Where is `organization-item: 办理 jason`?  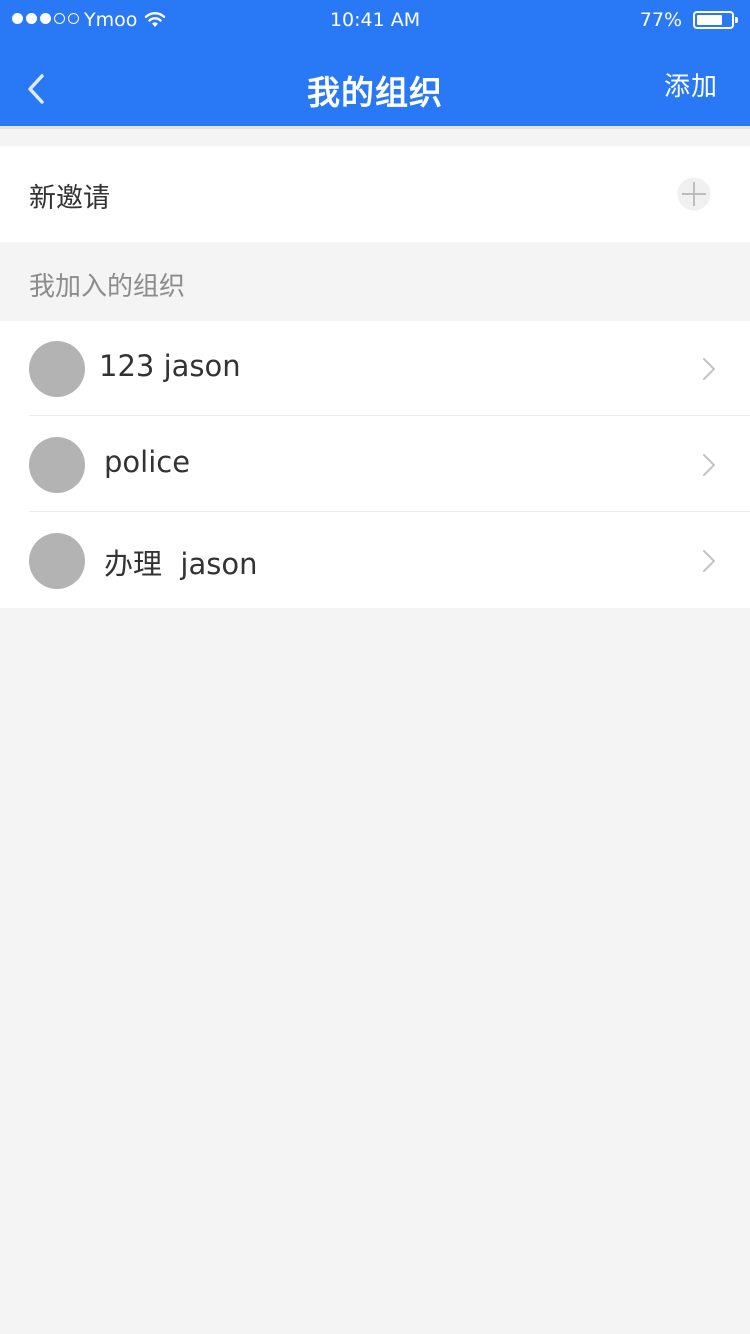
organization-item: 办理 jason is located at coordinates (375, 560).